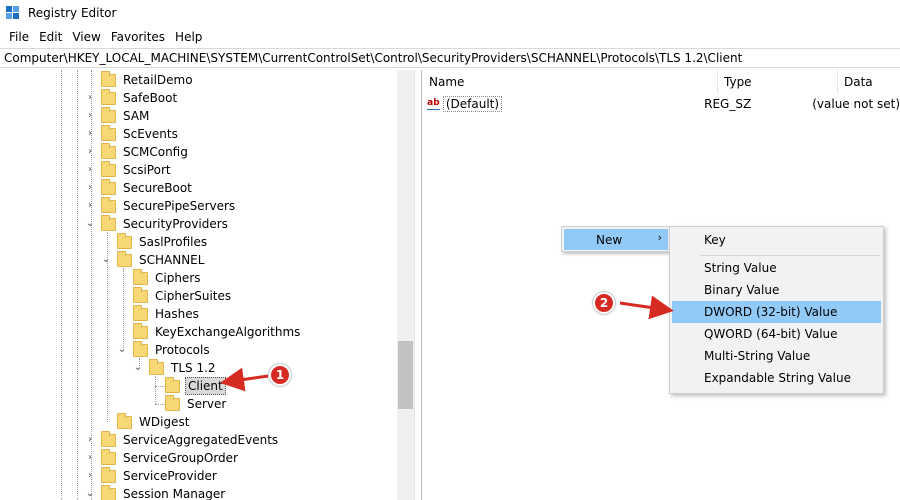 This screenshot has height=500, width=900. What do you see at coordinates (176, 367) in the screenshot?
I see `tree-item: ⌄ TLS 1.2` at bounding box center [176, 367].